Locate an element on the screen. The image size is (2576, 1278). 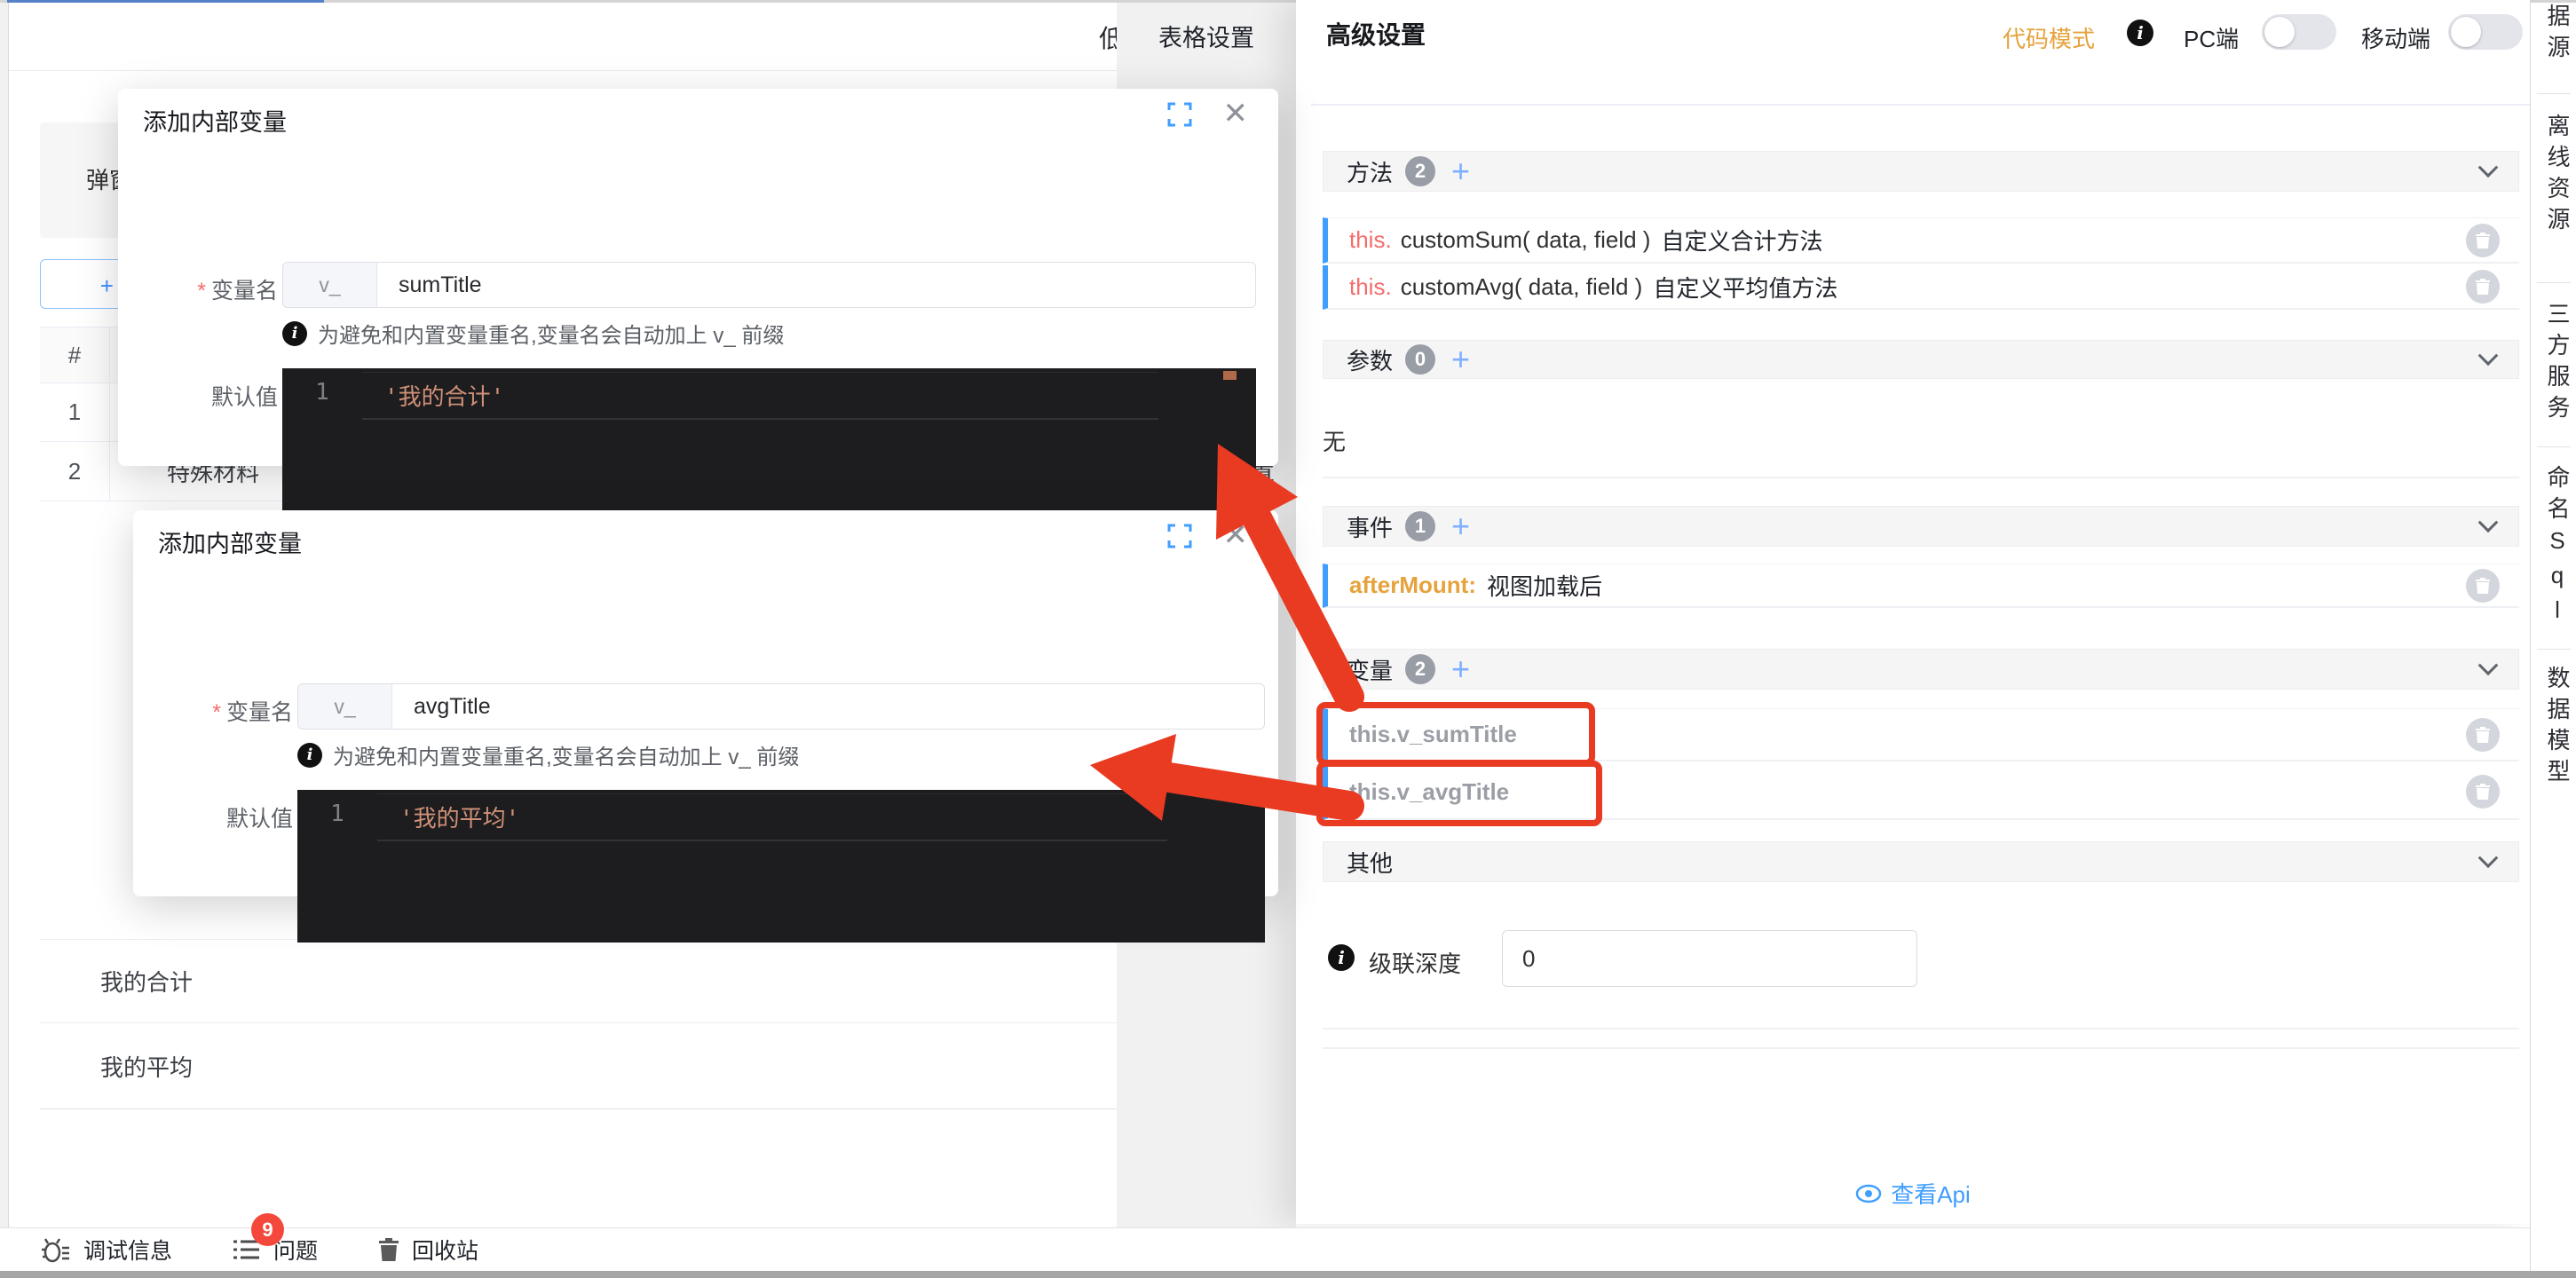
variable-name-value: sumTitle is located at coordinates (440, 284).